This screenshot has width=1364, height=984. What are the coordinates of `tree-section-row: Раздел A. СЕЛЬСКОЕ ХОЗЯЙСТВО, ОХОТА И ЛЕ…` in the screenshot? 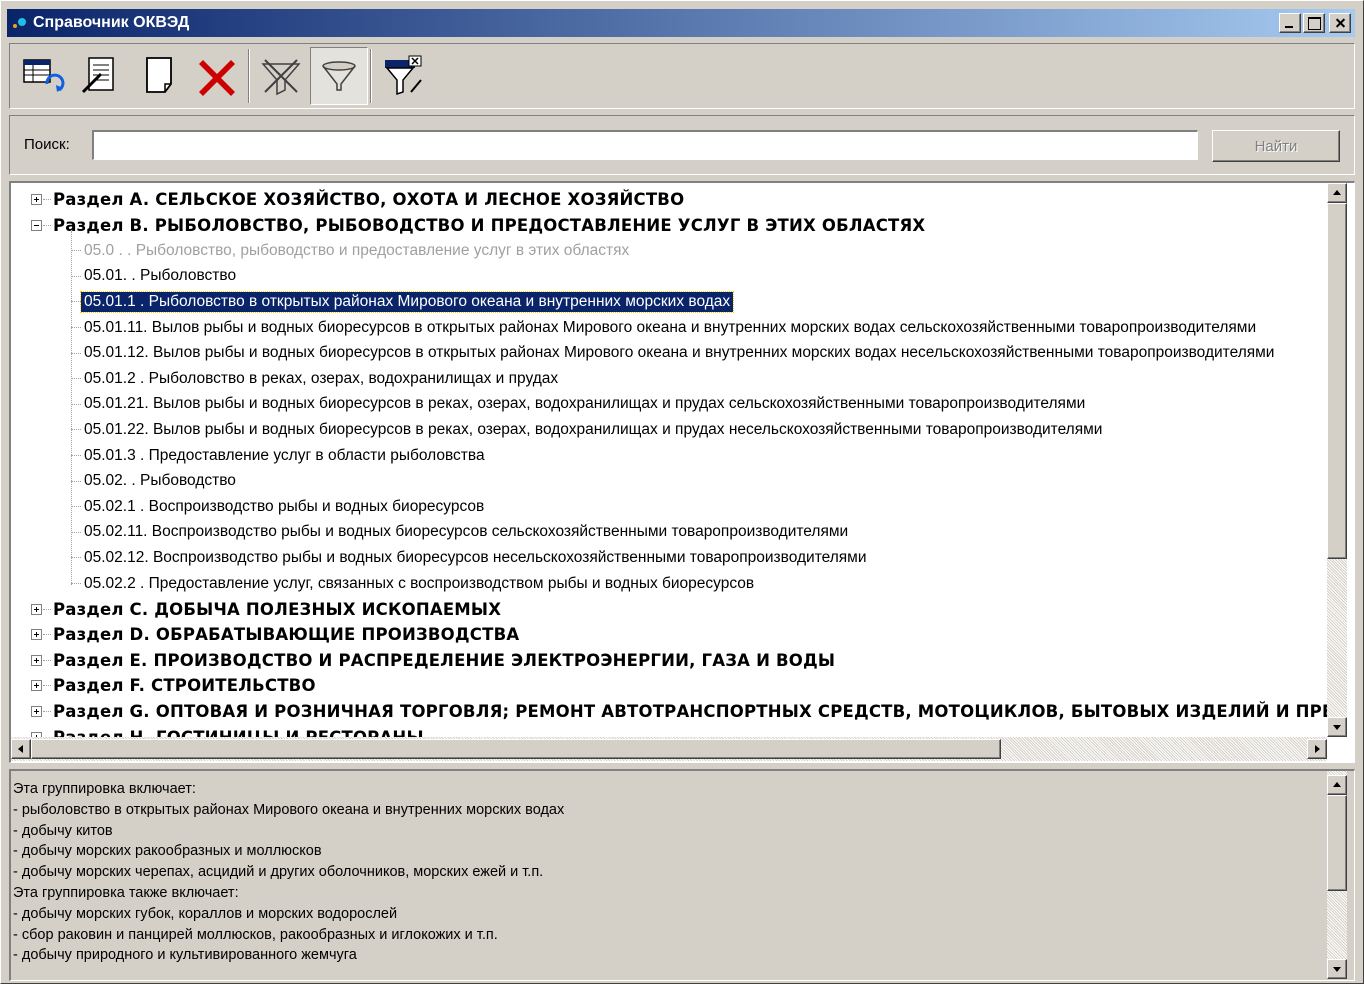 It's located at (347, 199).